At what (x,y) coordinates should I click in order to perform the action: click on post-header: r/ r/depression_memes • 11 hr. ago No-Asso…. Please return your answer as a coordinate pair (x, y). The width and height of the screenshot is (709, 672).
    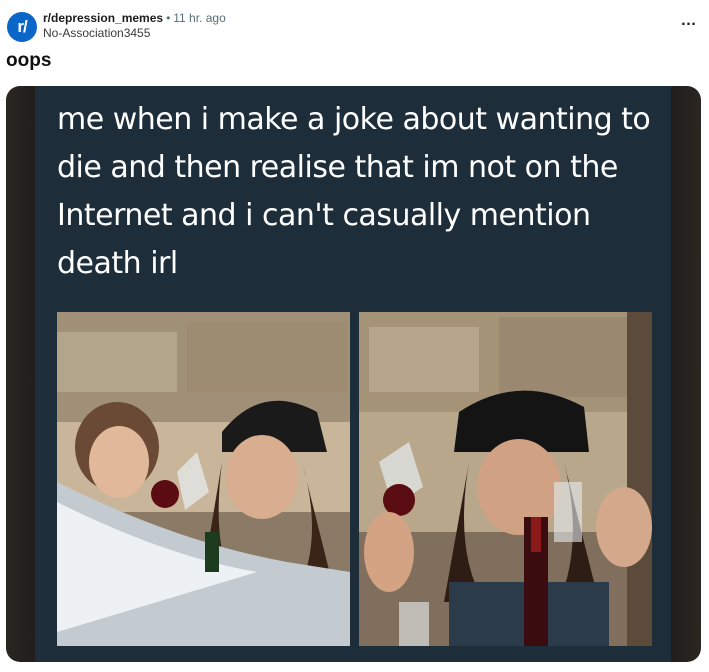
    Looking at the image, I should click on (354, 27).